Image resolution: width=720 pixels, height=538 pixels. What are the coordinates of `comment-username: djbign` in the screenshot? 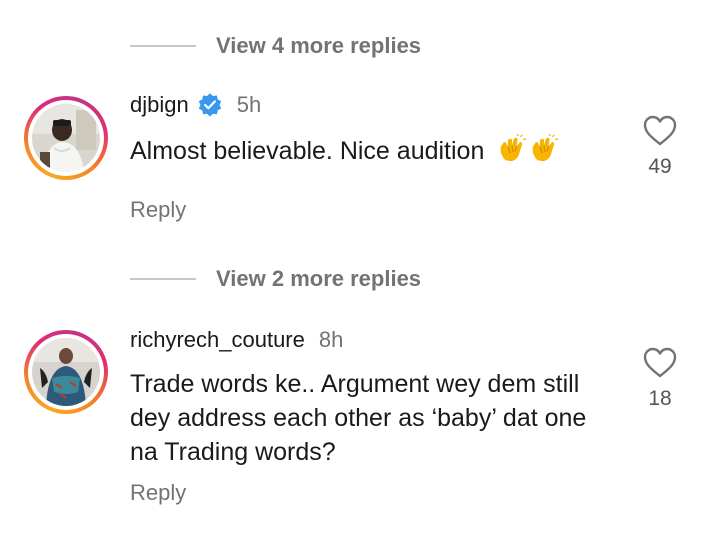 It's located at (159, 105).